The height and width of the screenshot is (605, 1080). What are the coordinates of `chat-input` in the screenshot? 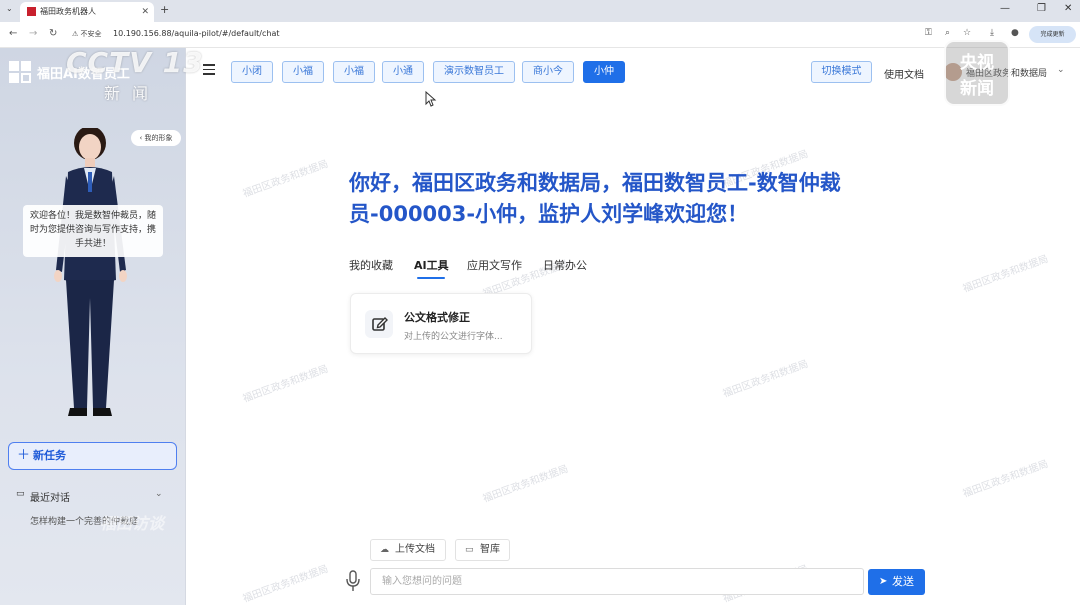 It's located at (617, 581).